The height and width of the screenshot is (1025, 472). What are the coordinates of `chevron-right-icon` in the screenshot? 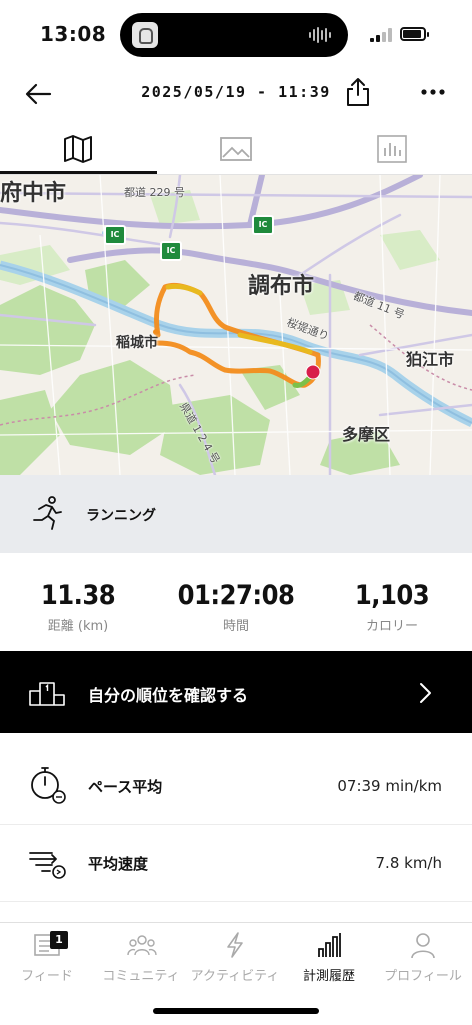 It's located at (425, 693).